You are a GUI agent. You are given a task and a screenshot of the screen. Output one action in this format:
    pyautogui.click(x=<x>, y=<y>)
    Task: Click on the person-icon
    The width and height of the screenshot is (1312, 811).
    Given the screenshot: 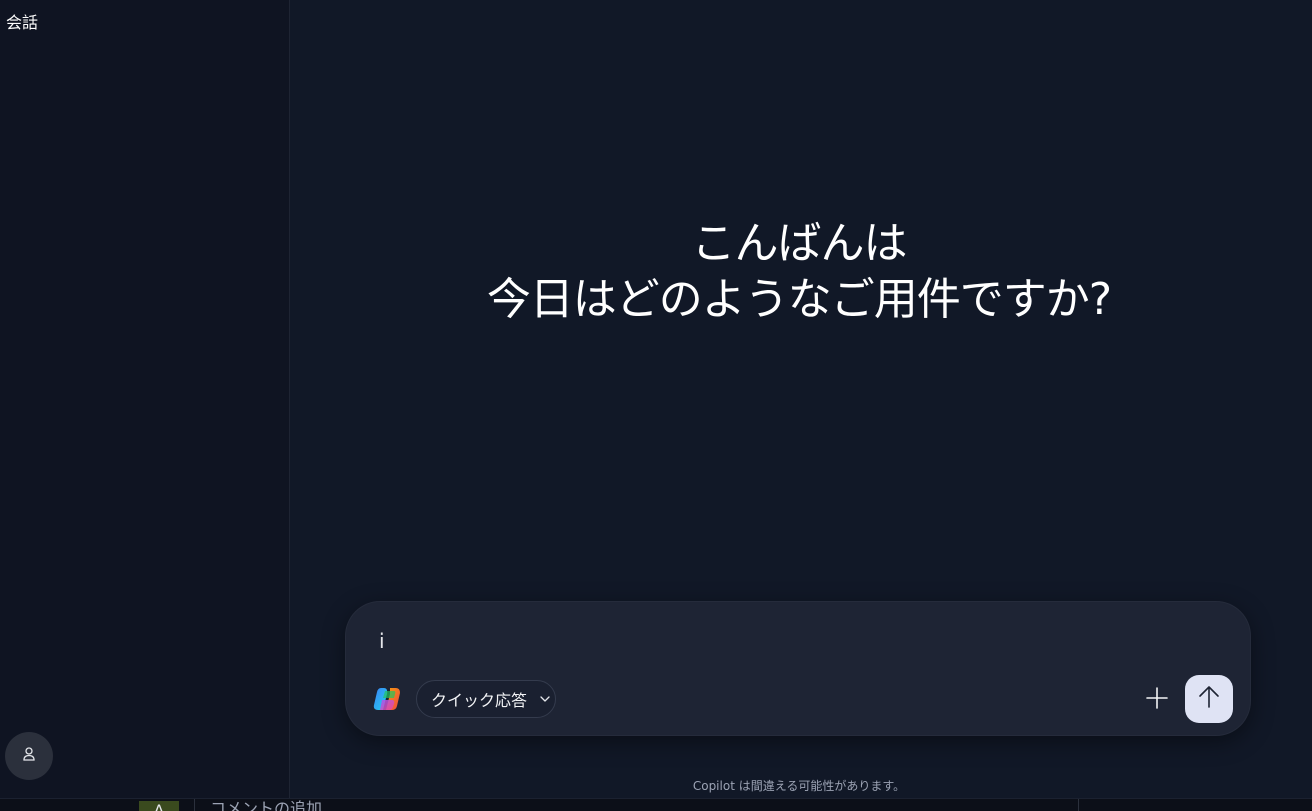 What is the action you would take?
    pyautogui.click(x=29, y=756)
    